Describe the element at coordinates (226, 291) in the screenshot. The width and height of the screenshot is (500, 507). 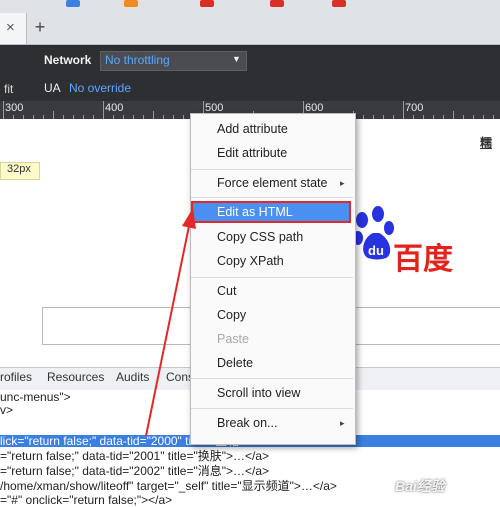
I see `menu-item-cut: Cut` at that location.